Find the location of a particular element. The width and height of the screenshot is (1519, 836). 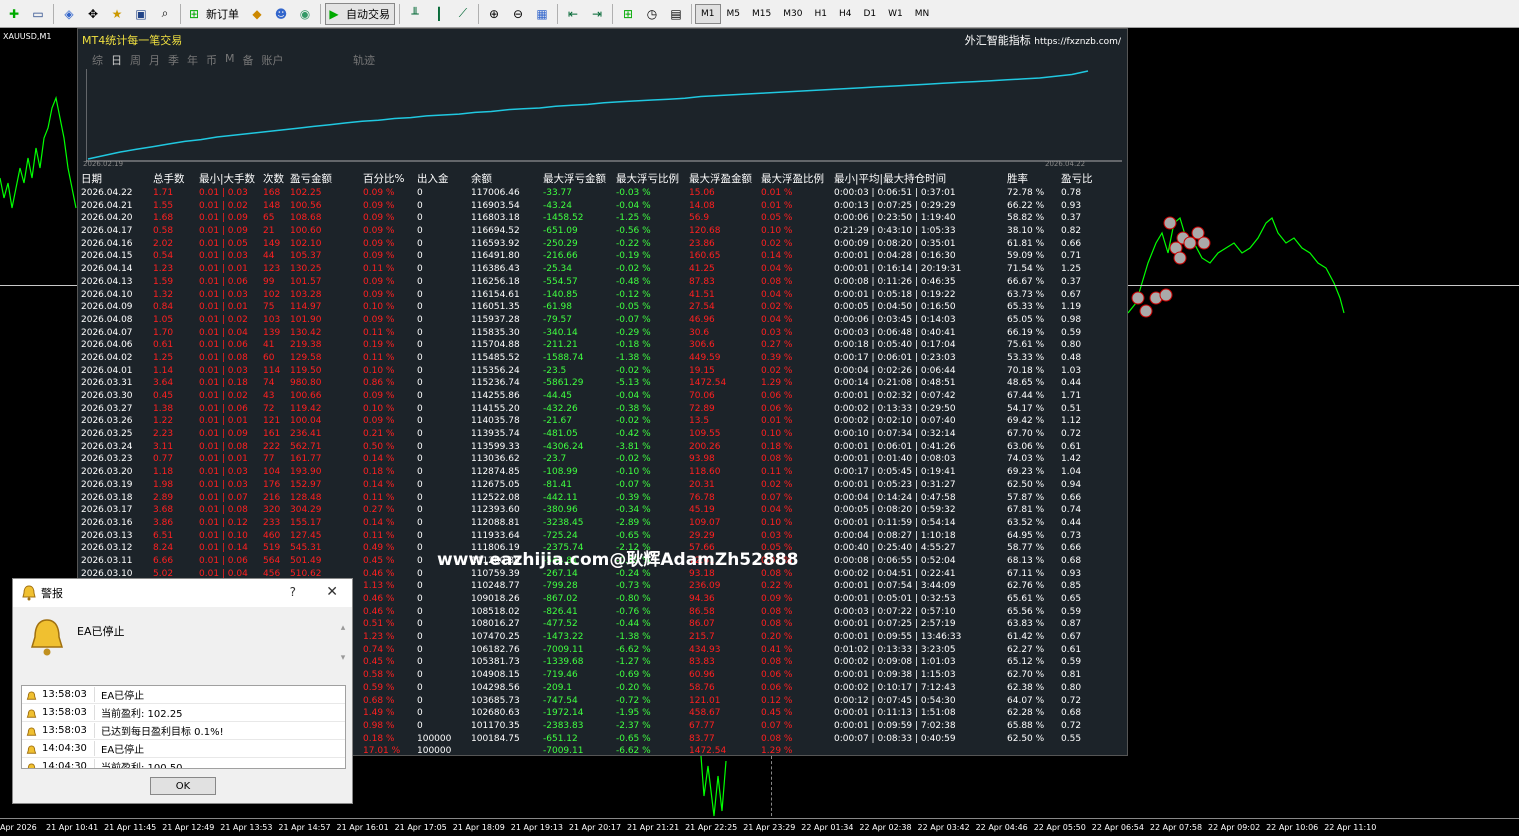

table-cell: 0.98 % is located at coordinates (379, 725).